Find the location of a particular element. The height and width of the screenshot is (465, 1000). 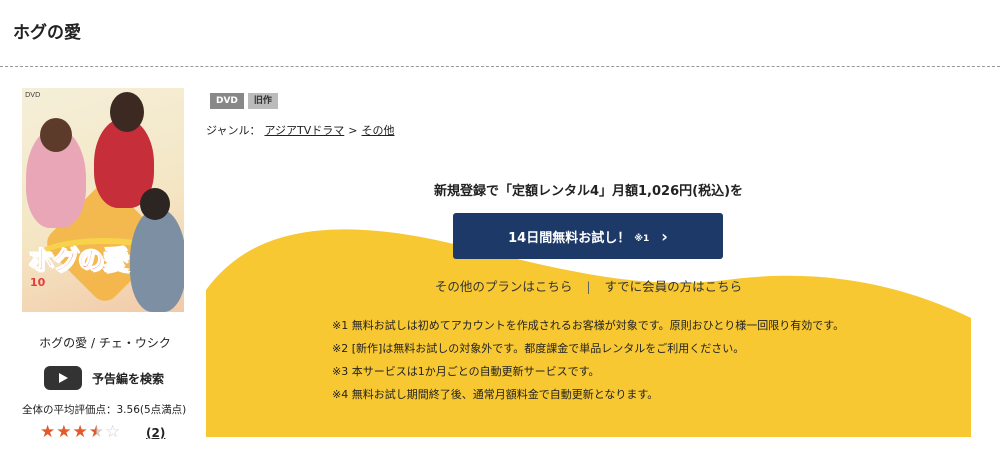

plan-links: その他のプランはこちら | すでに会員の方はこちら is located at coordinates (588, 285).